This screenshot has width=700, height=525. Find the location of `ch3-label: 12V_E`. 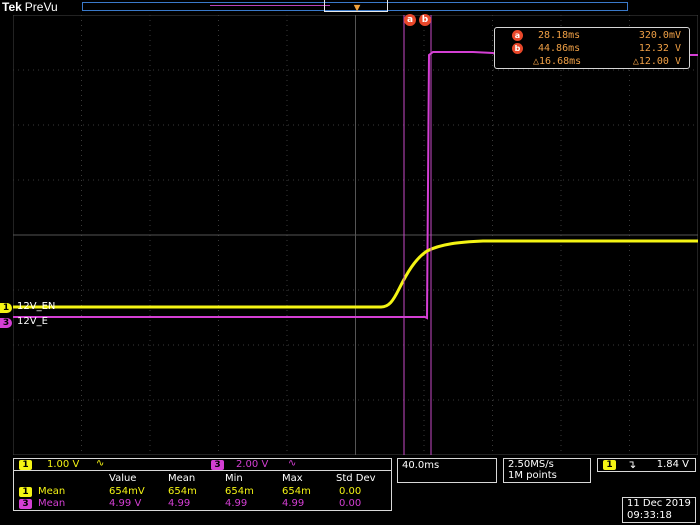

ch3-label: 12V_E is located at coordinates (32, 321).